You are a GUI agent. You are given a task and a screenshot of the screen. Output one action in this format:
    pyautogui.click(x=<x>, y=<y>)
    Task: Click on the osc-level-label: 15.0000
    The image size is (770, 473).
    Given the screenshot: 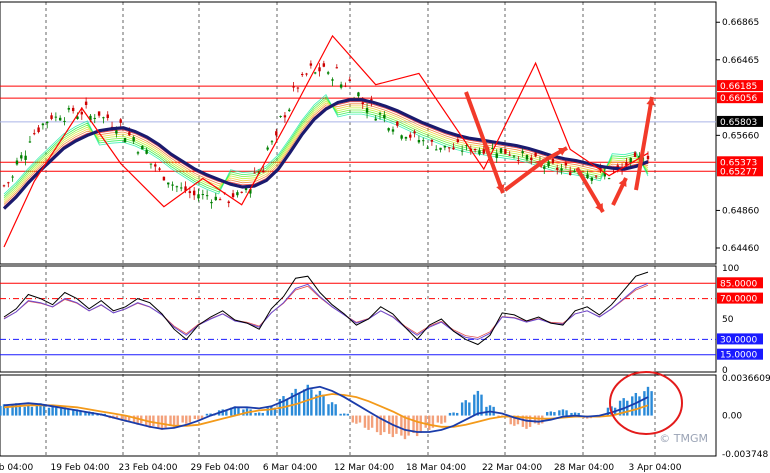 What is the action you would take?
    pyautogui.click(x=738, y=356)
    